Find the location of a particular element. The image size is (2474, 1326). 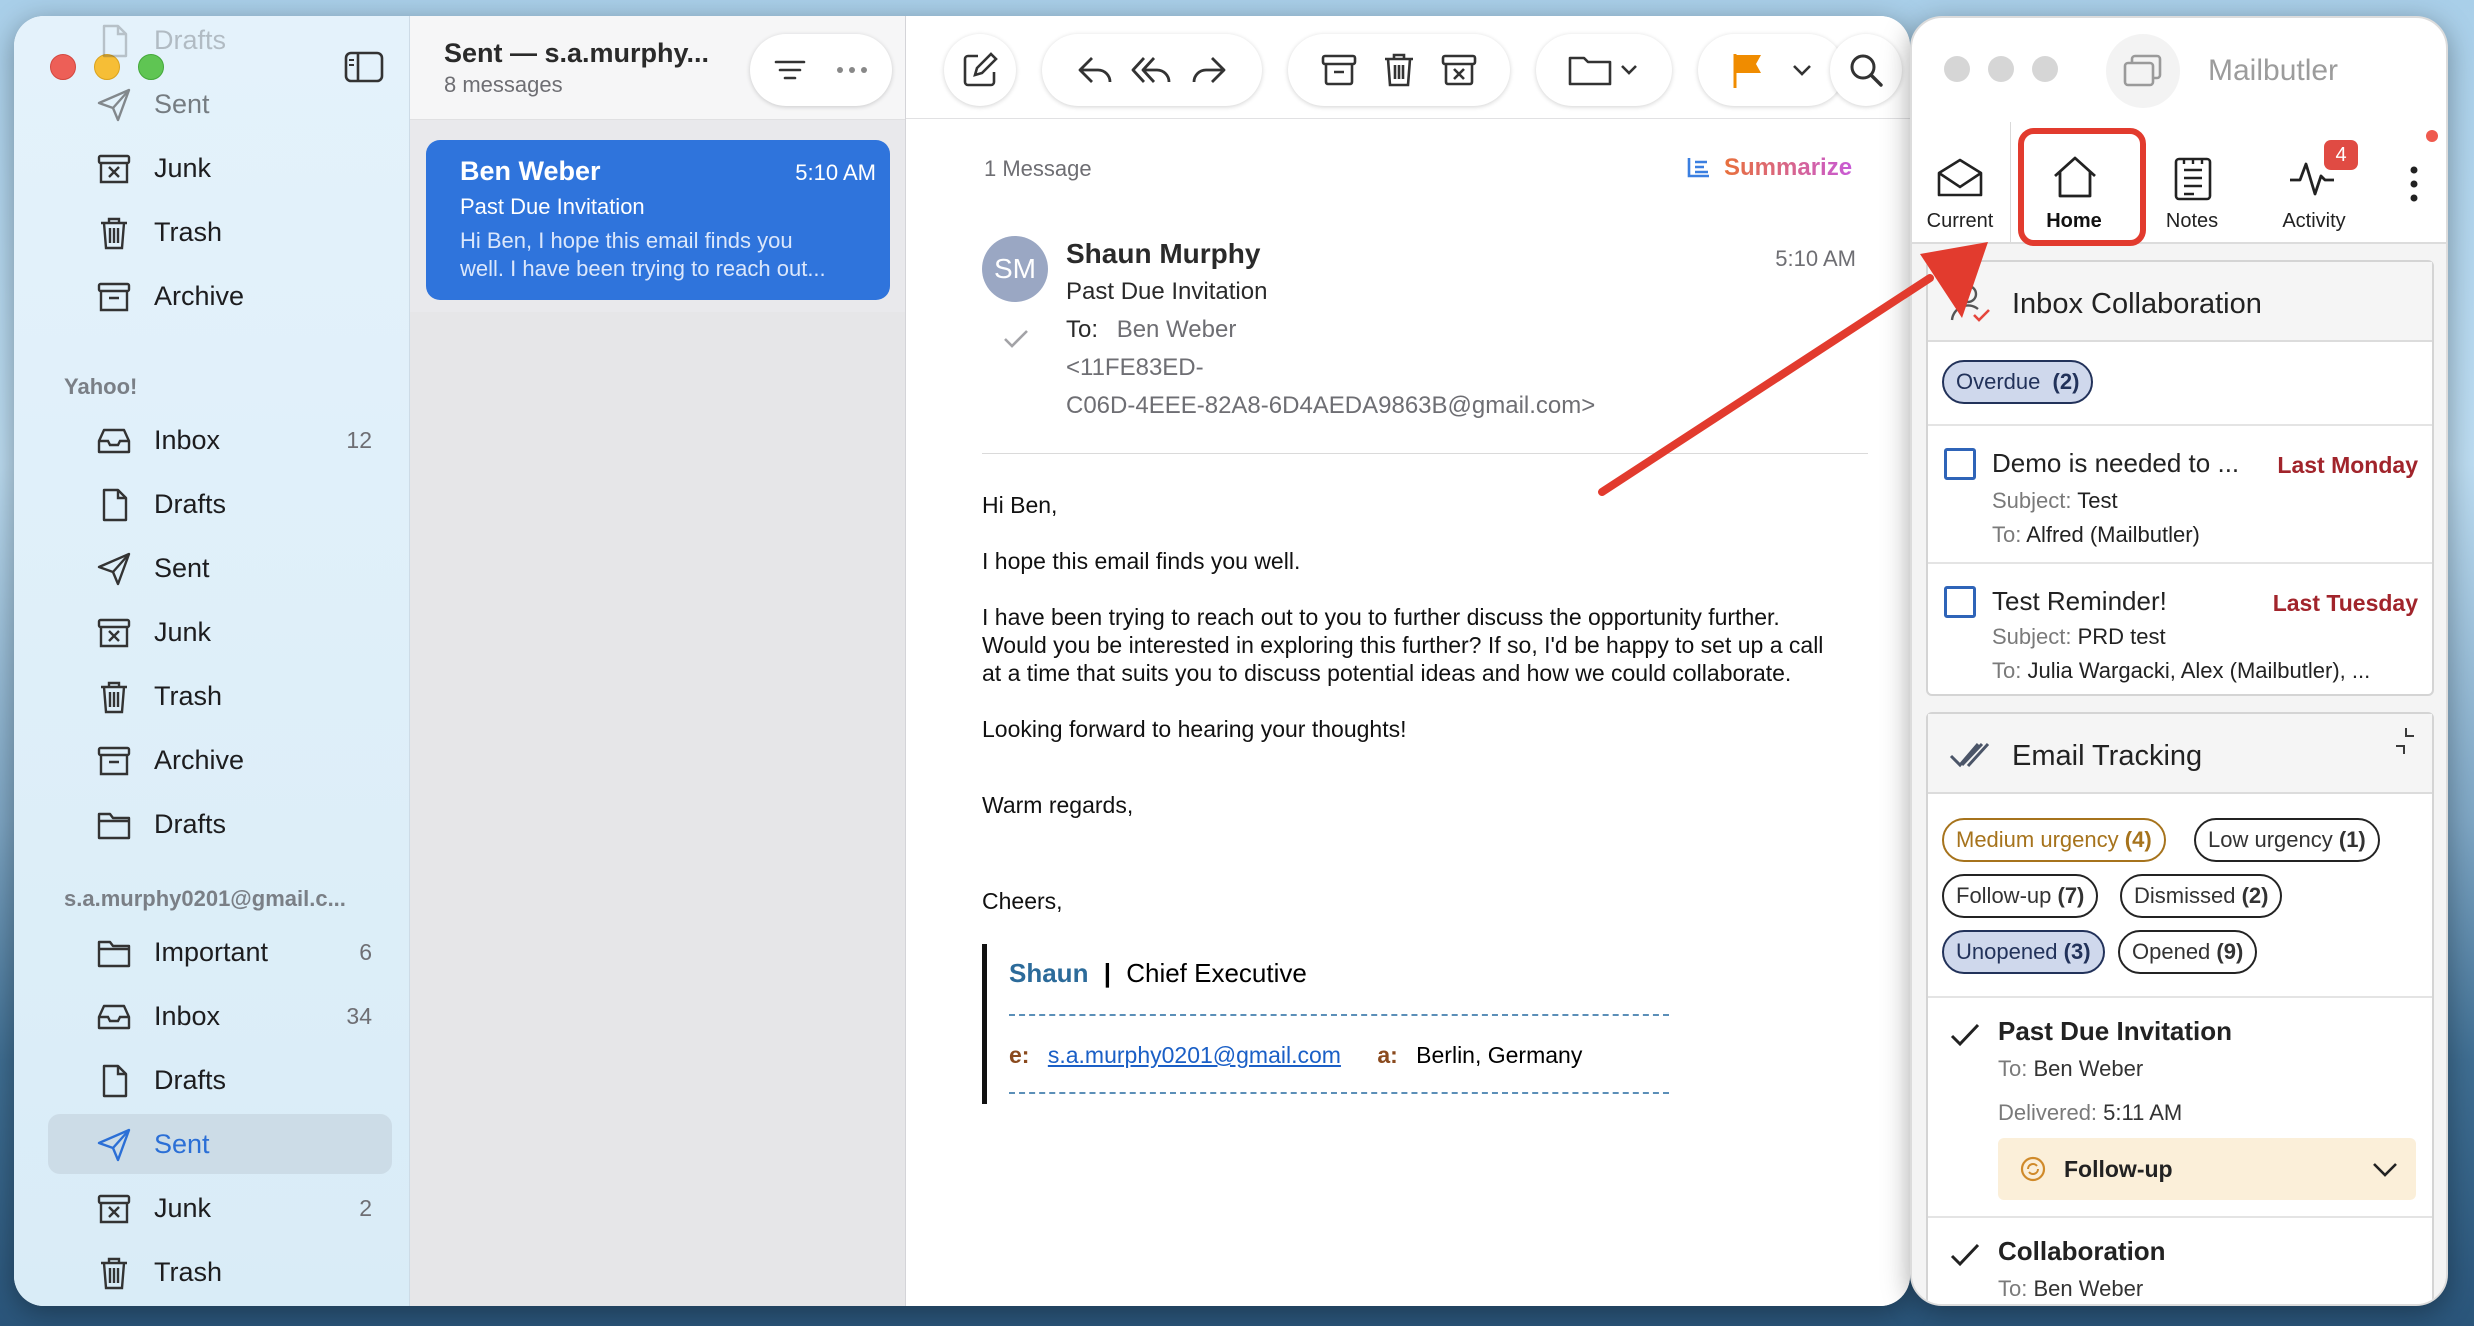

signature-email-link: s.a.murphy0201@gmail.com is located at coordinates (1194, 1055).